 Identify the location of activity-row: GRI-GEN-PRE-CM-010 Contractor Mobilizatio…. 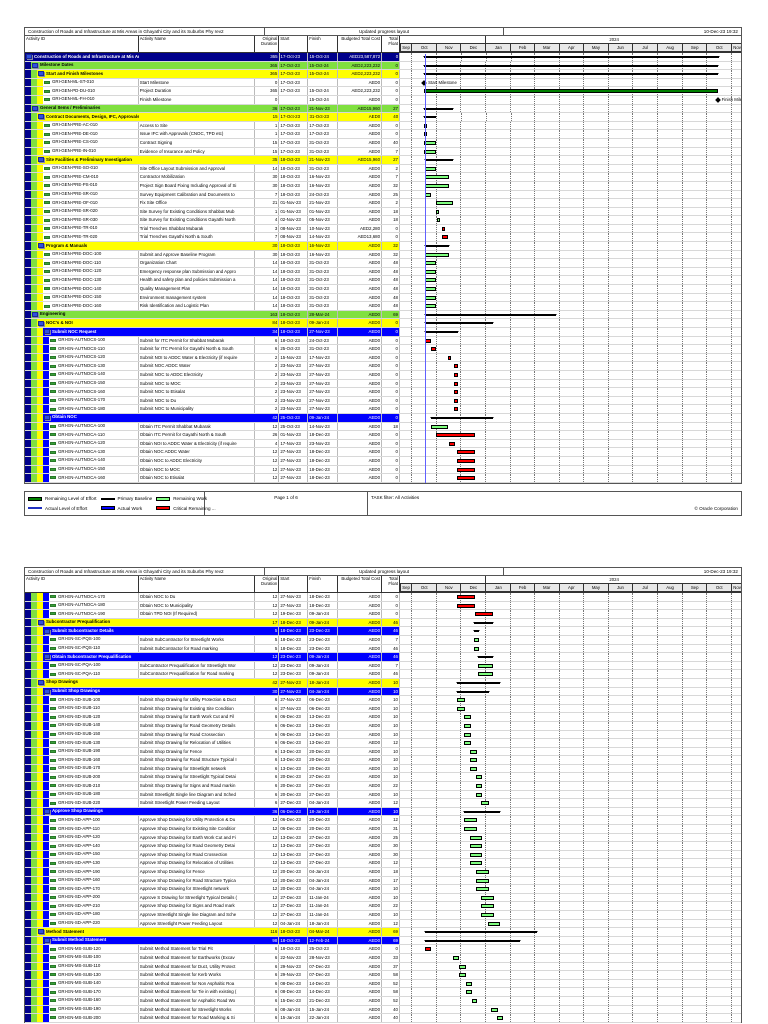
(383, 177).